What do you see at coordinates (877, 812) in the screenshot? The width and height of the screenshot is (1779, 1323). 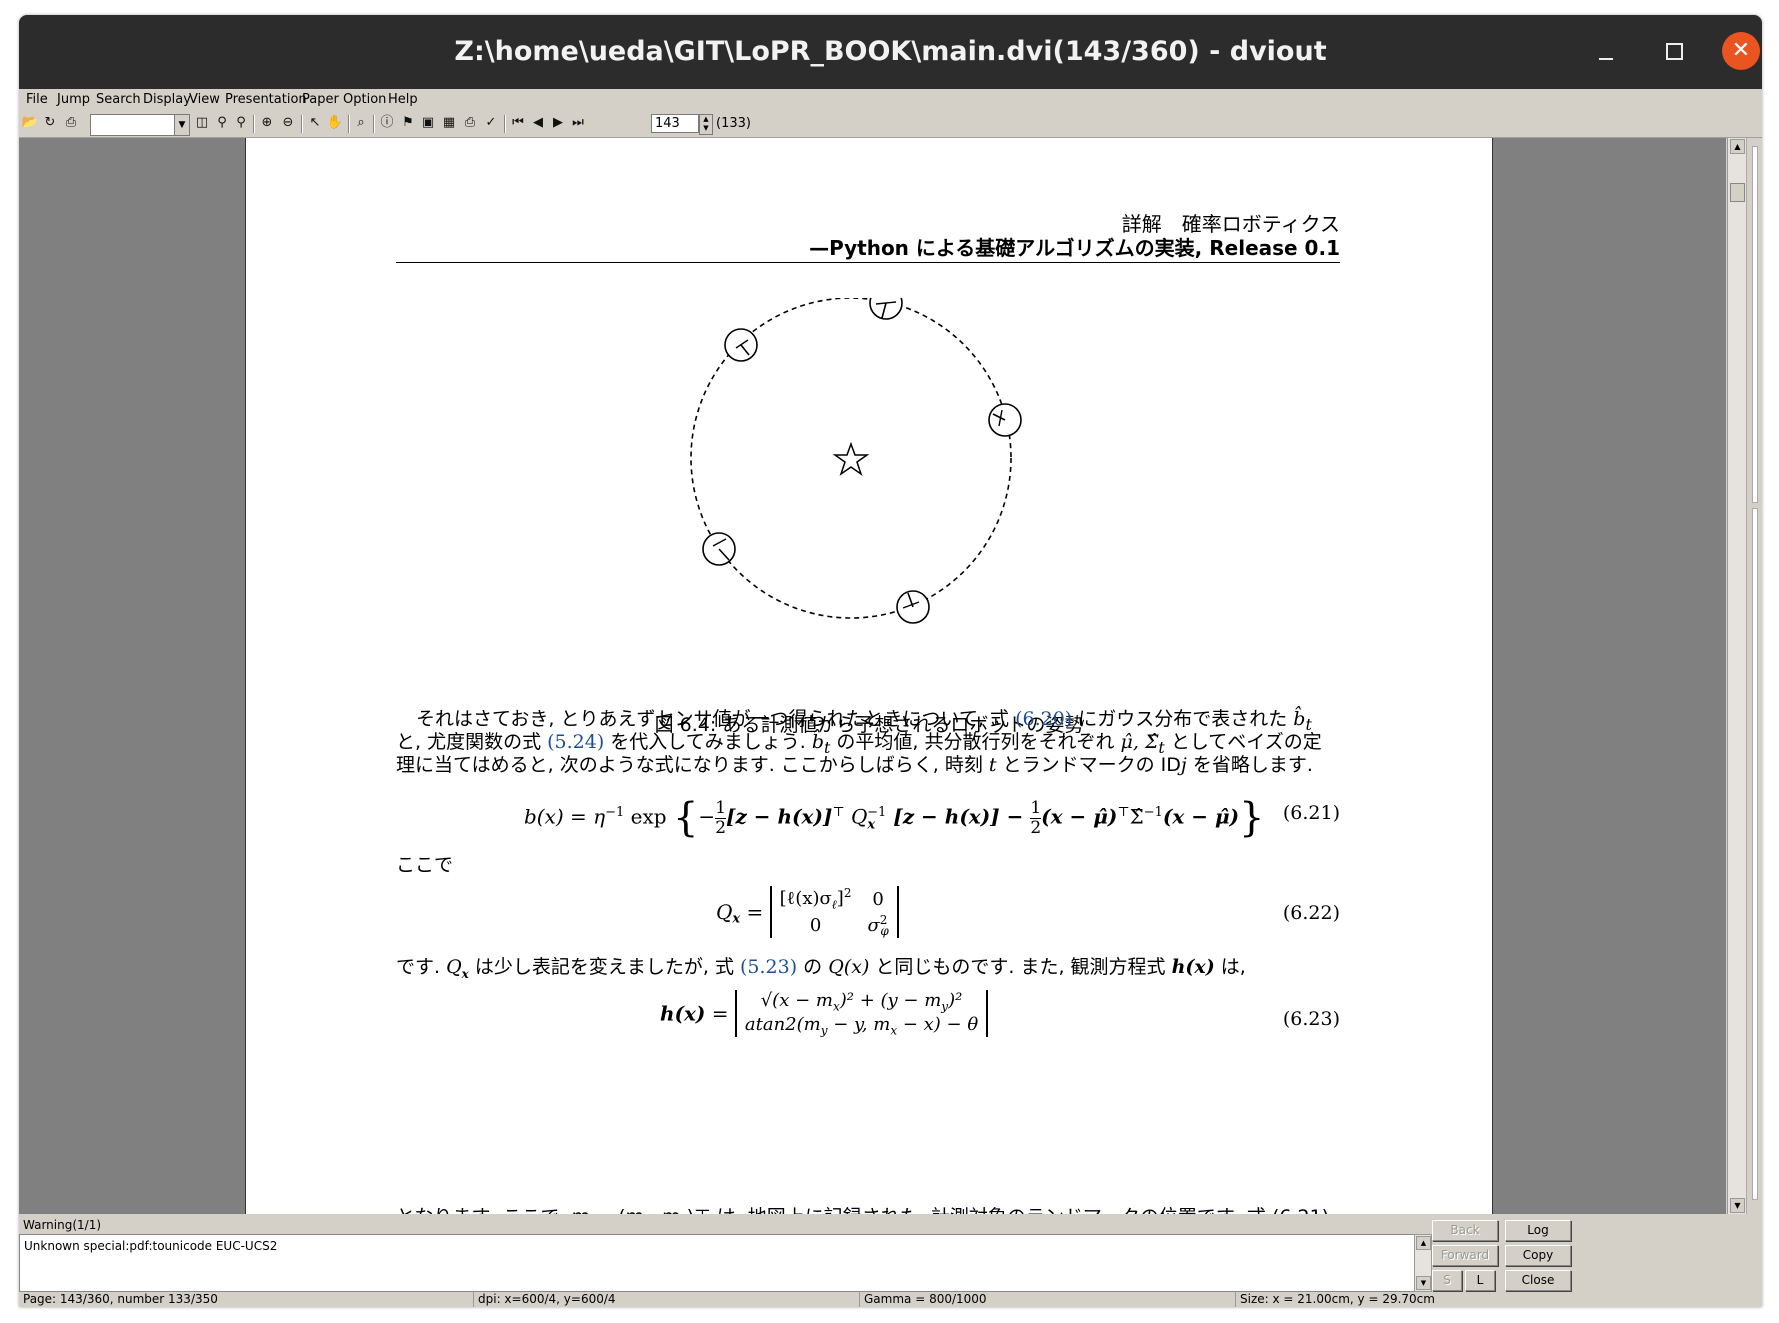 I see `math-sup: −1` at bounding box center [877, 812].